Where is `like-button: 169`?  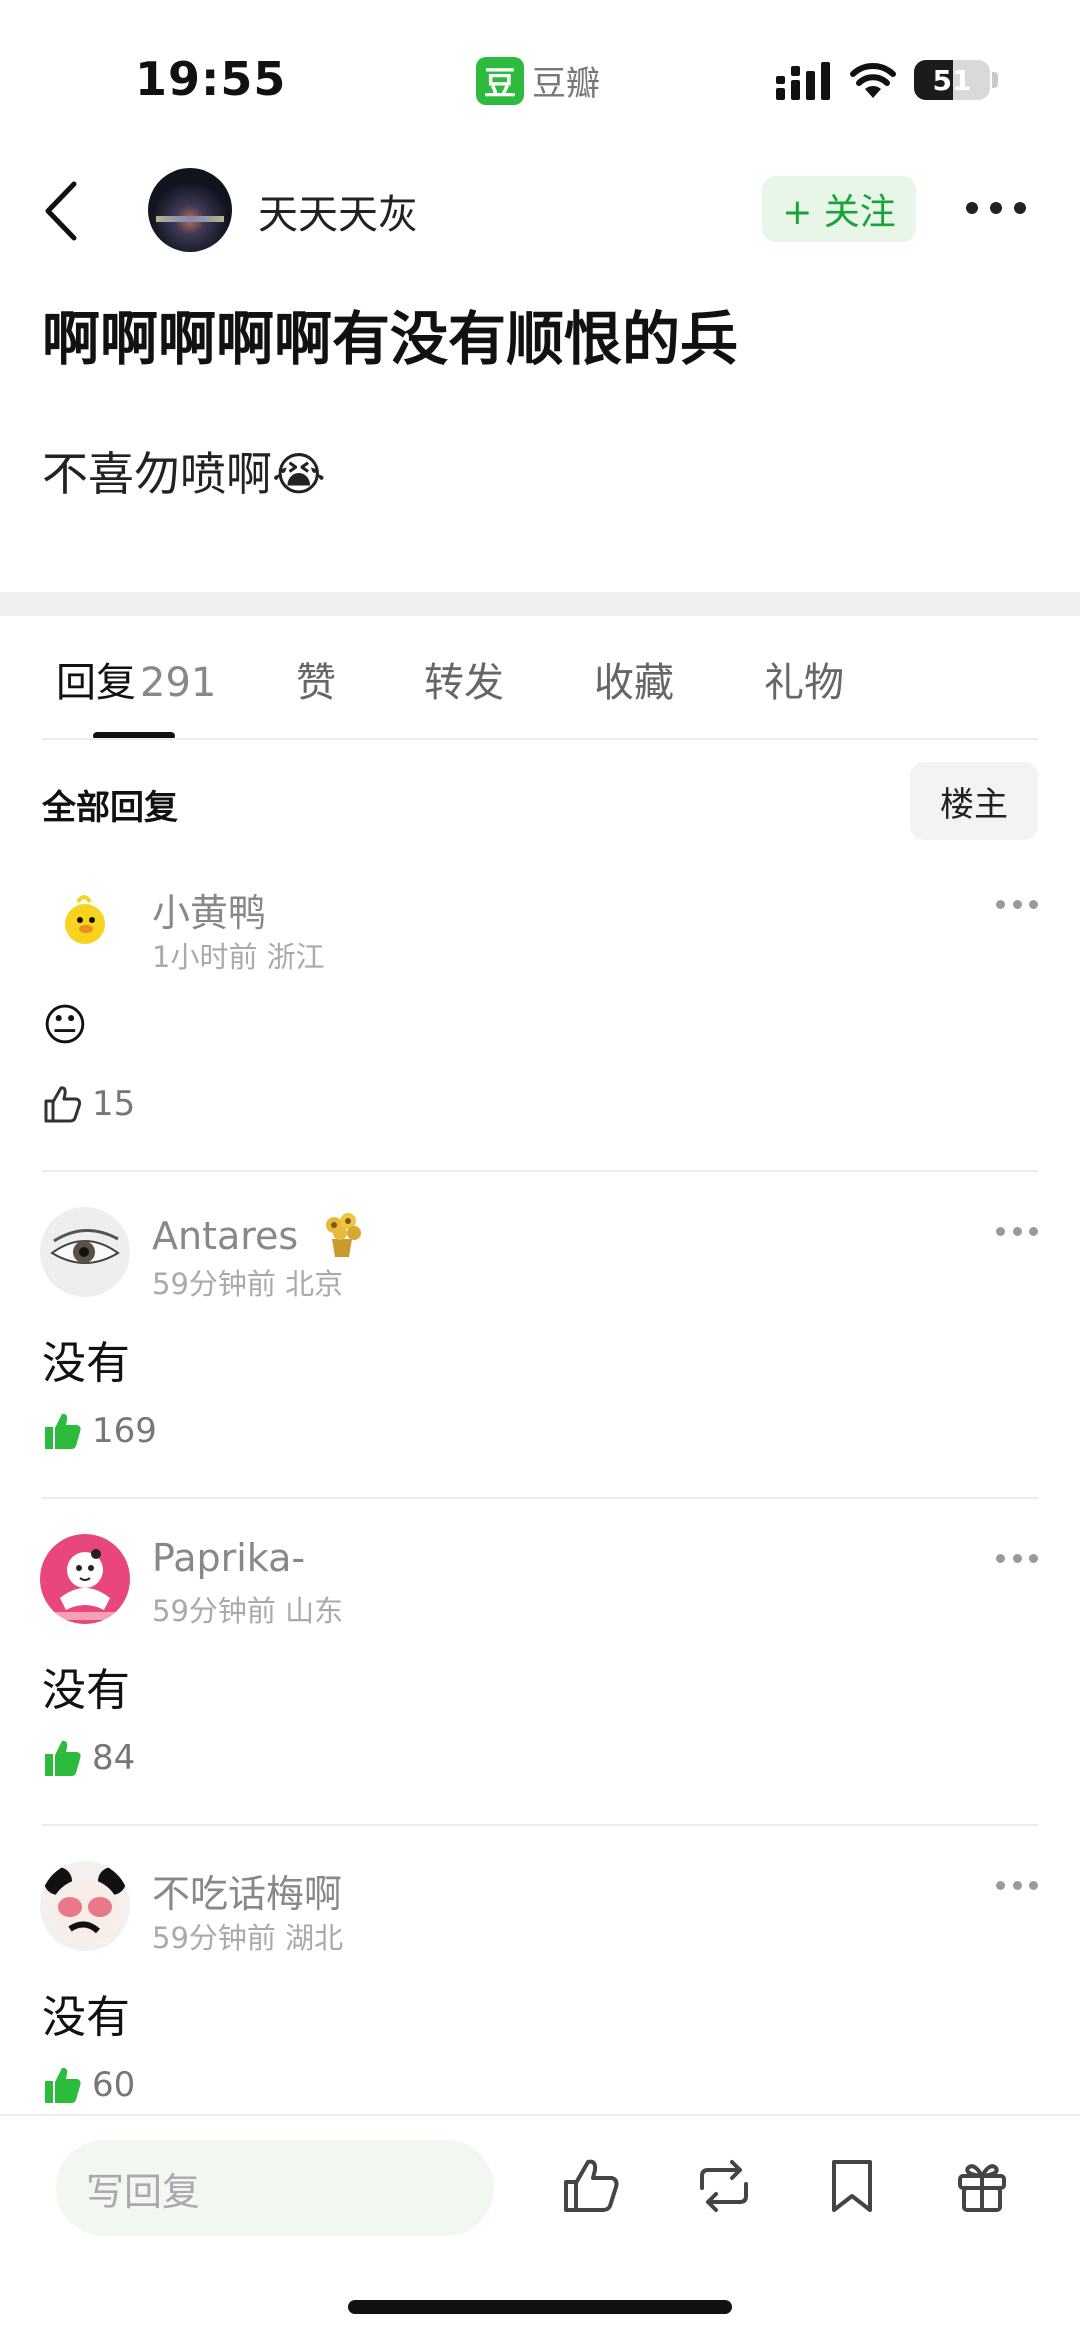 like-button: 169 is located at coordinates (99, 1431).